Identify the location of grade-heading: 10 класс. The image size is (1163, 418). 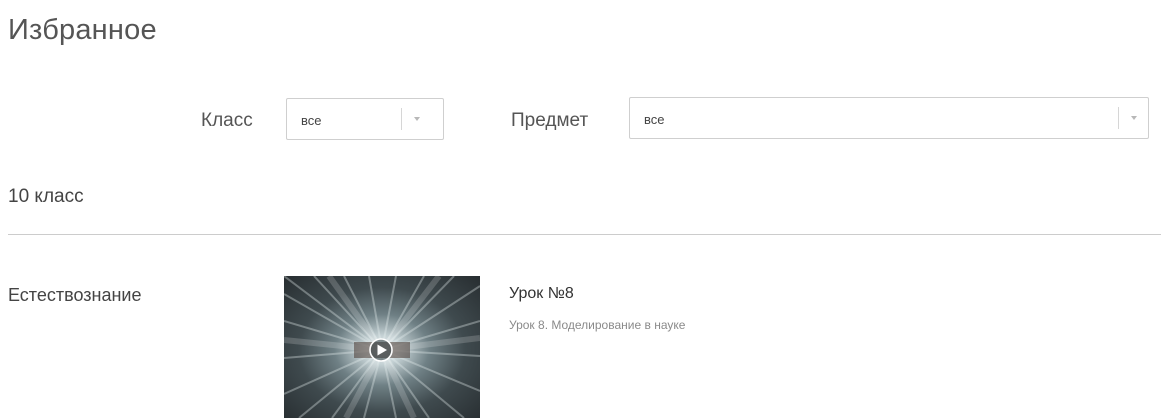
(46, 196).